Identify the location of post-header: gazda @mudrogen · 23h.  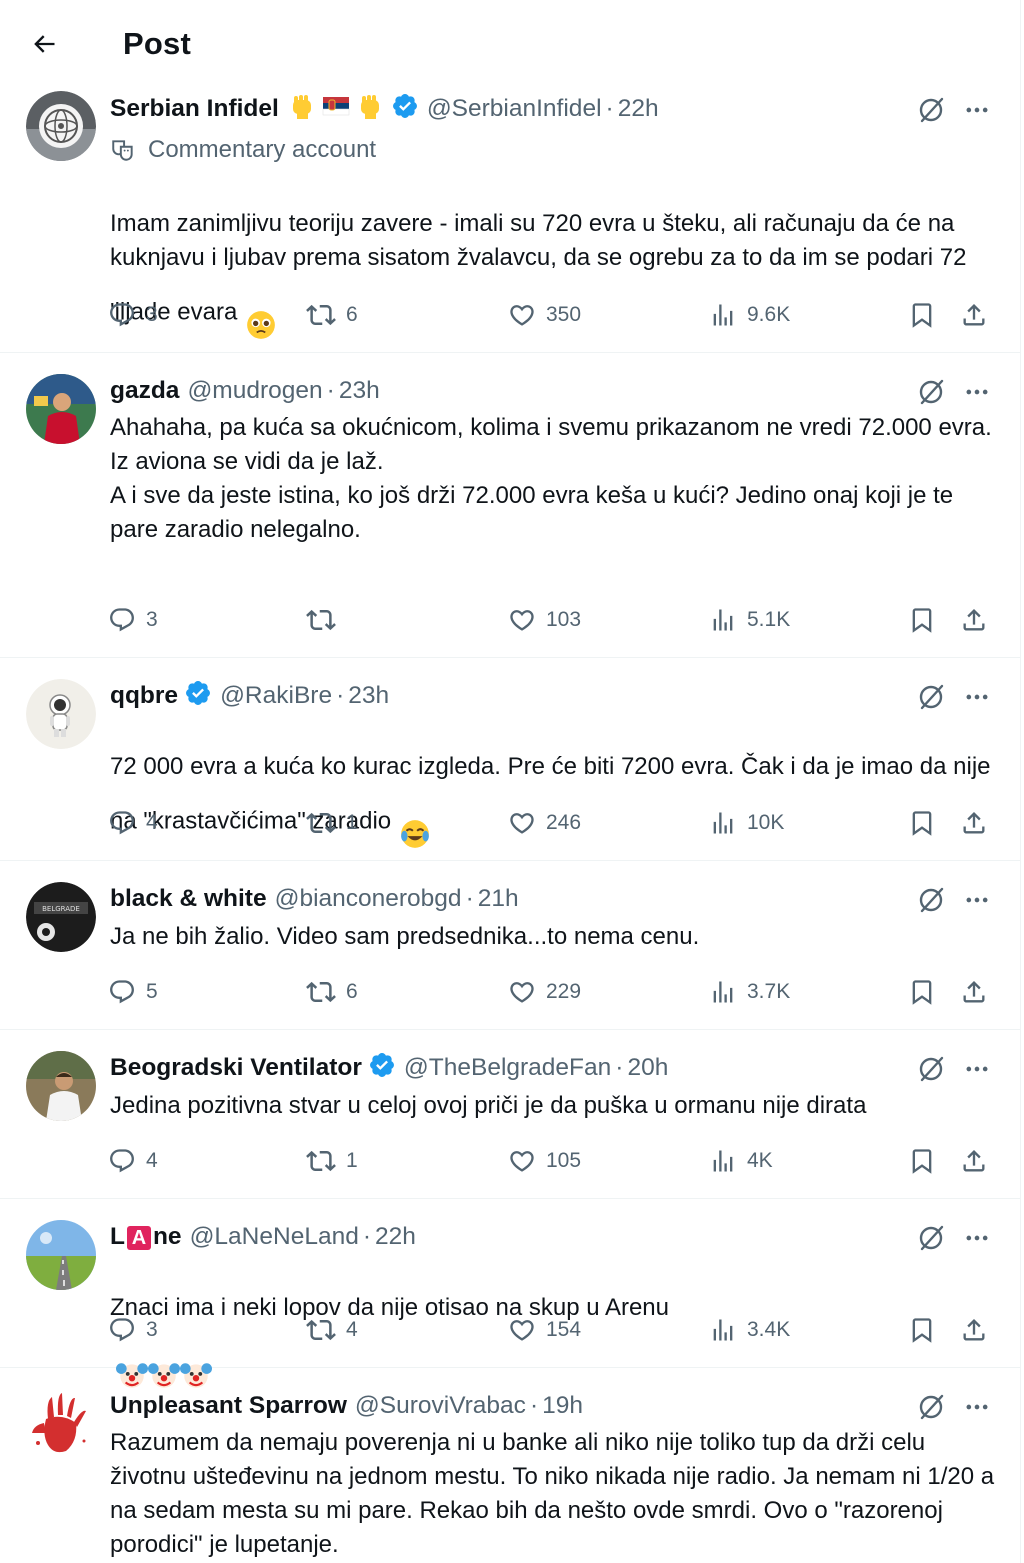
(245, 391).